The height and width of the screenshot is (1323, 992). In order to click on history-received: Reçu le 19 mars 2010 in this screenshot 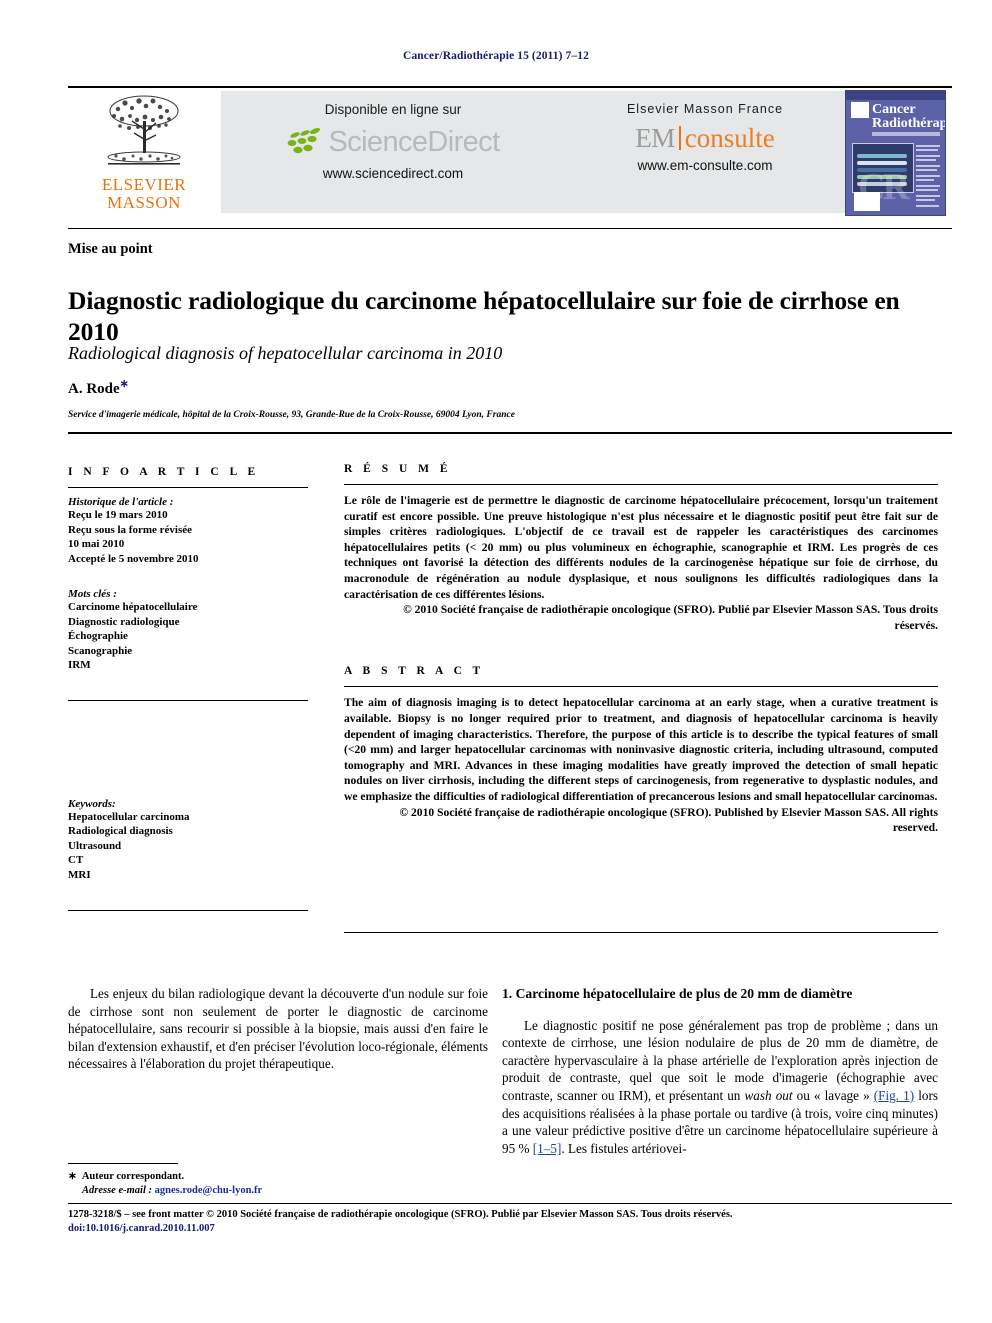, I will do `click(118, 515)`.